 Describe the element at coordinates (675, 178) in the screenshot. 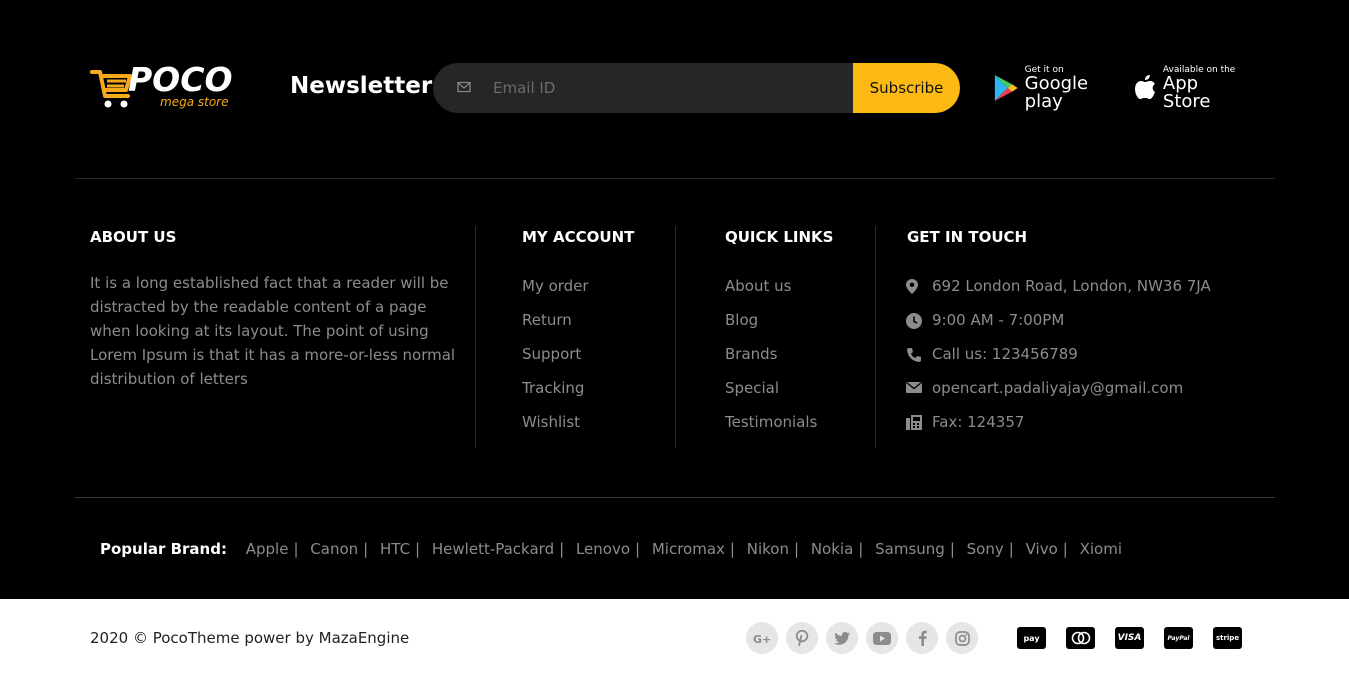

I see `divider-top` at that location.